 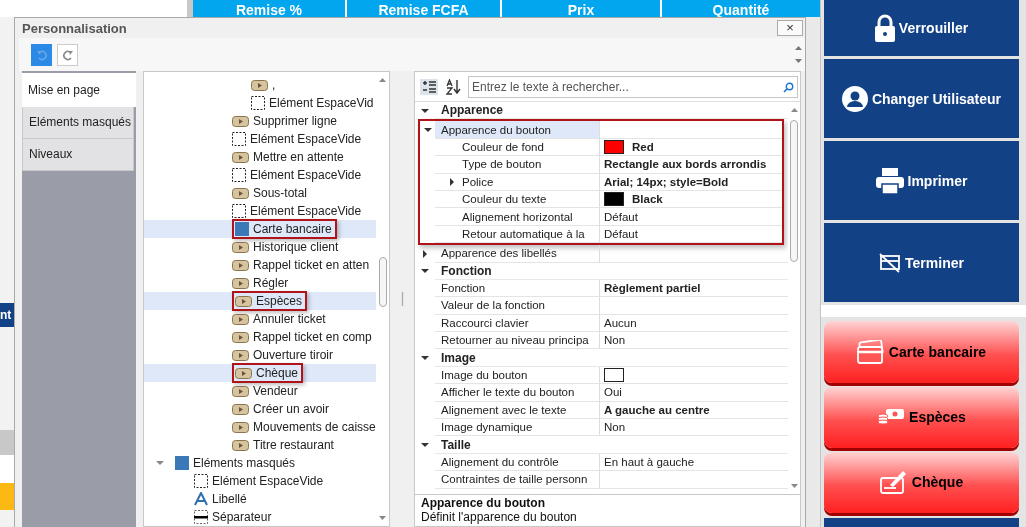 I want to click on property-name: Raccourci clavier, so click(x=517, y=323).